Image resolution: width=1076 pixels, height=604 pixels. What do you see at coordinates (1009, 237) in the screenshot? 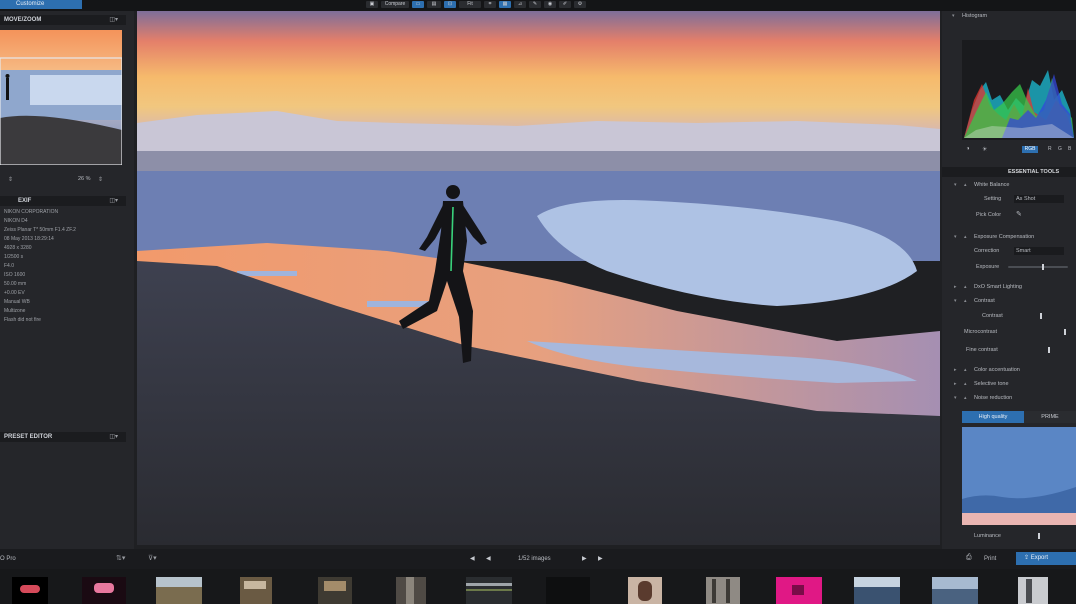
I see `exposure-compensation-row: ▾ ▴ Exposure Compensation` at bounding box center [1009, 237].